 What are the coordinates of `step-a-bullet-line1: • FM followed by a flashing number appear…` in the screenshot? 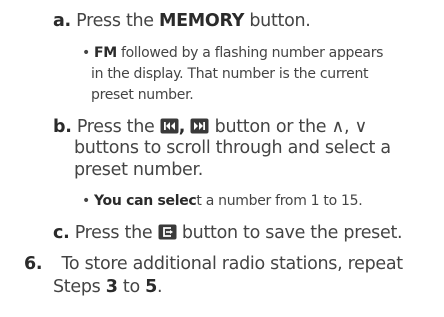 It's located at (232, 53).